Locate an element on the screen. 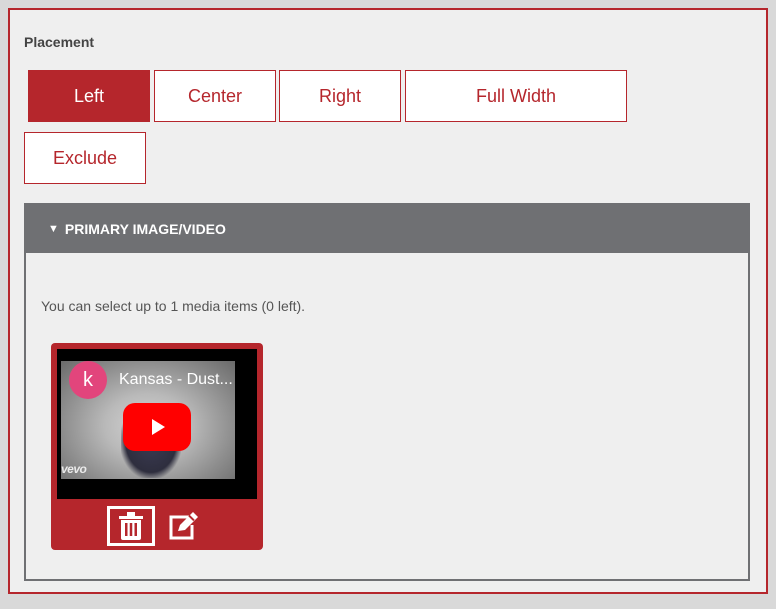  delete-media-button is located at coordinates (131, 526).